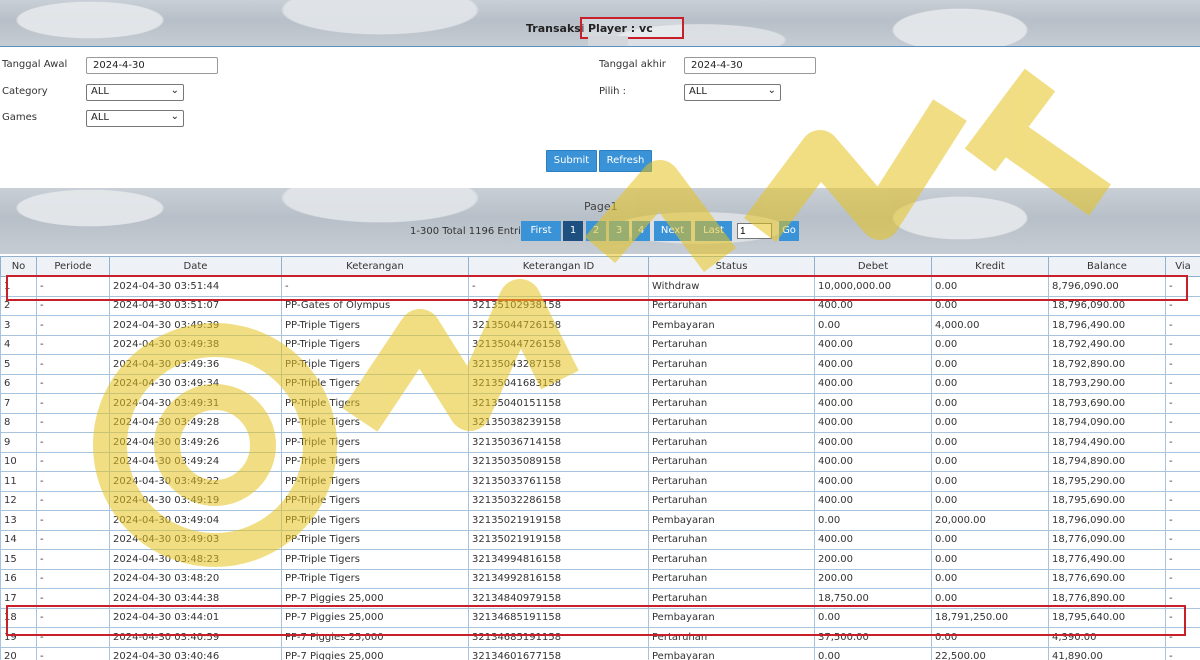  Describe the element at coordinates (1107, 520) in the screenshot. I see `cell-balance: 18,796,090.00` at that location.